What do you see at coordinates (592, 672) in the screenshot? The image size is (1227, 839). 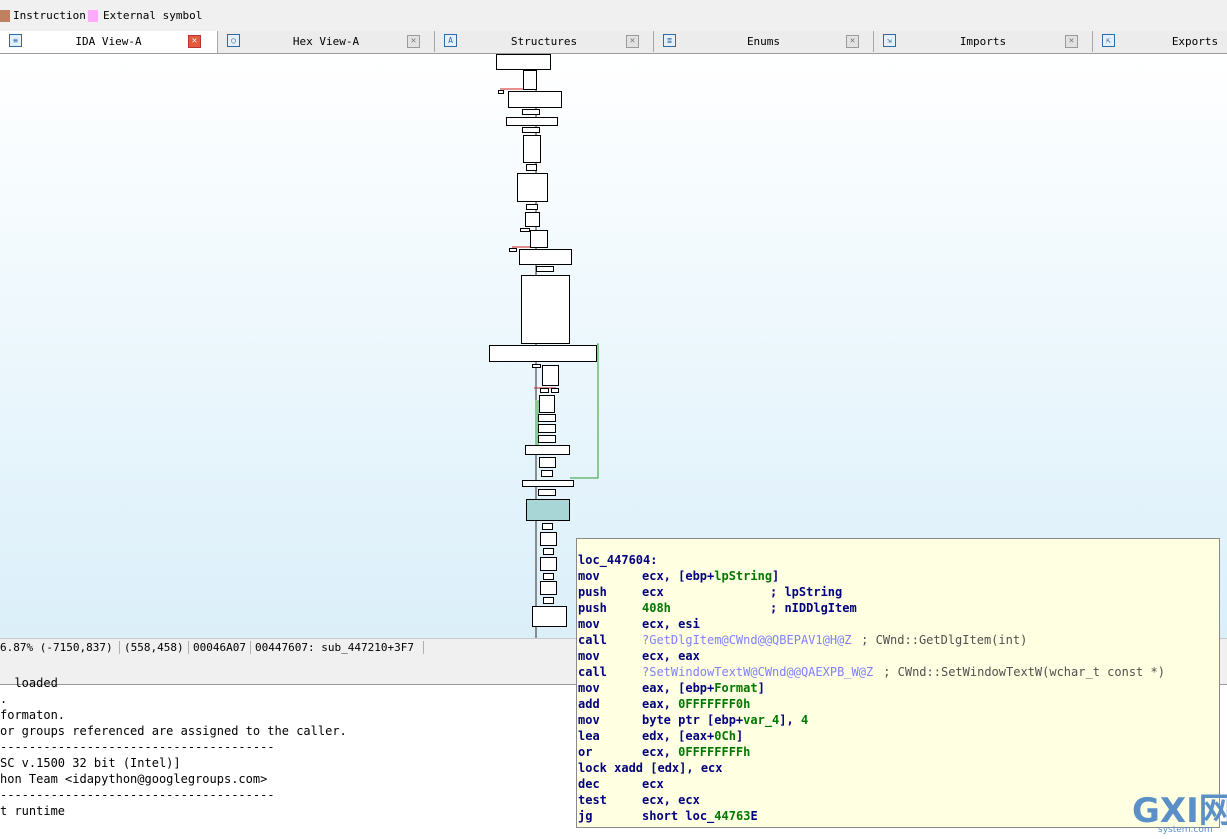 I see `instruction-mnemonic: call` at bounding box center [592, 672].